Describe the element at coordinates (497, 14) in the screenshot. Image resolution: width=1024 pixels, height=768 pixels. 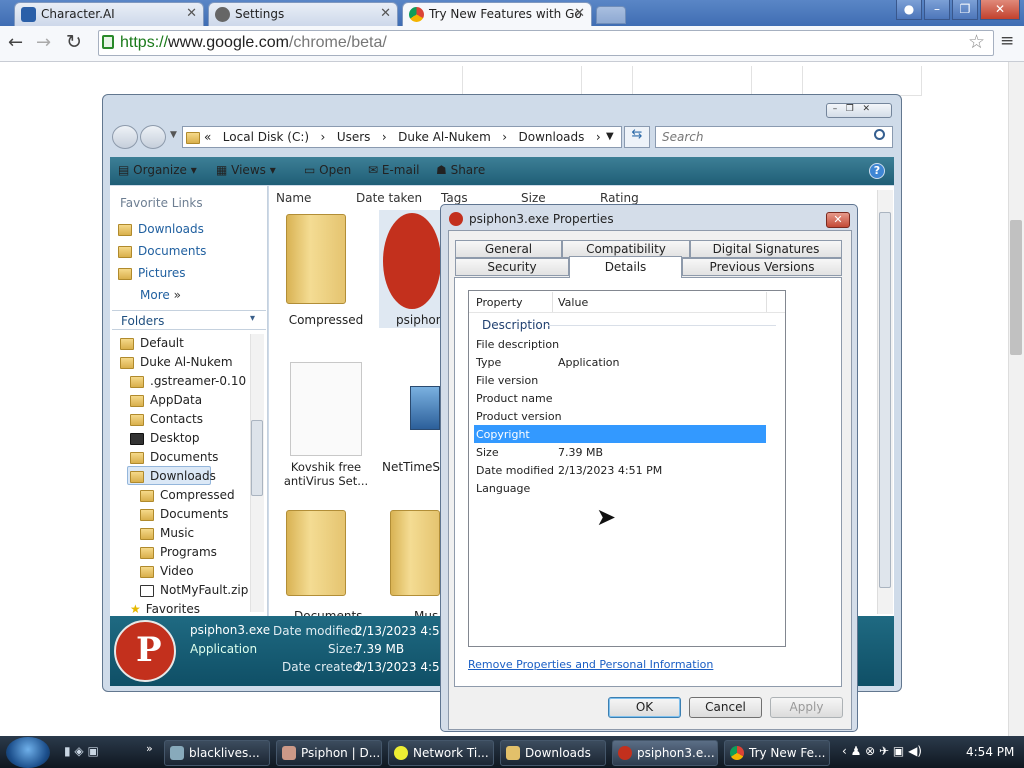
I see `tab-chrome-beta: Try New Features with Go ✕` at that location.